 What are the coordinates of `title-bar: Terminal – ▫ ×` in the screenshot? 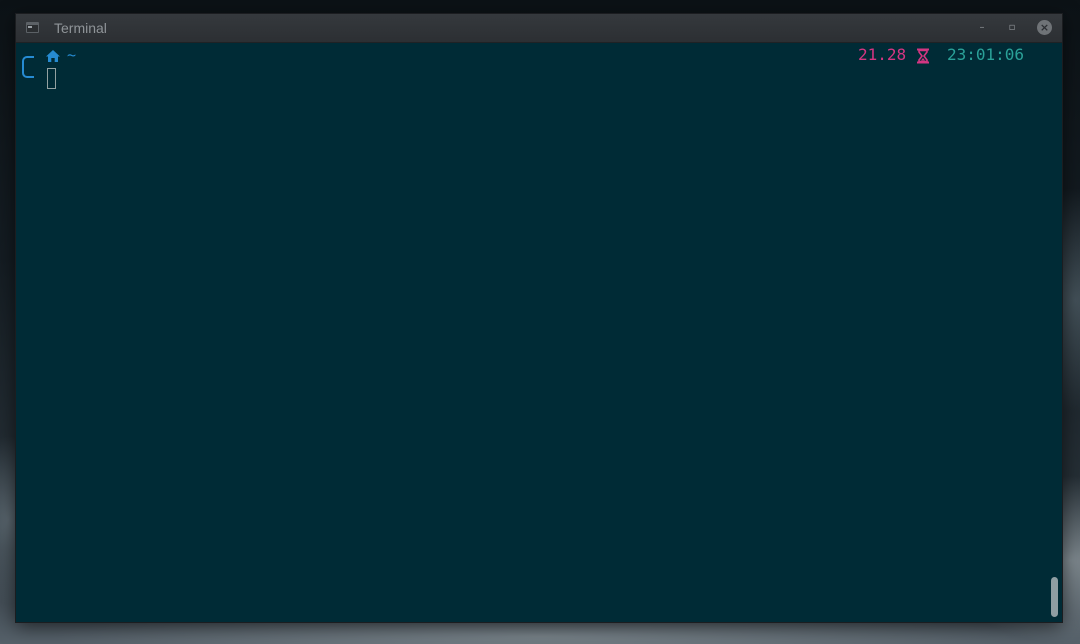 It's located at (539, 28).